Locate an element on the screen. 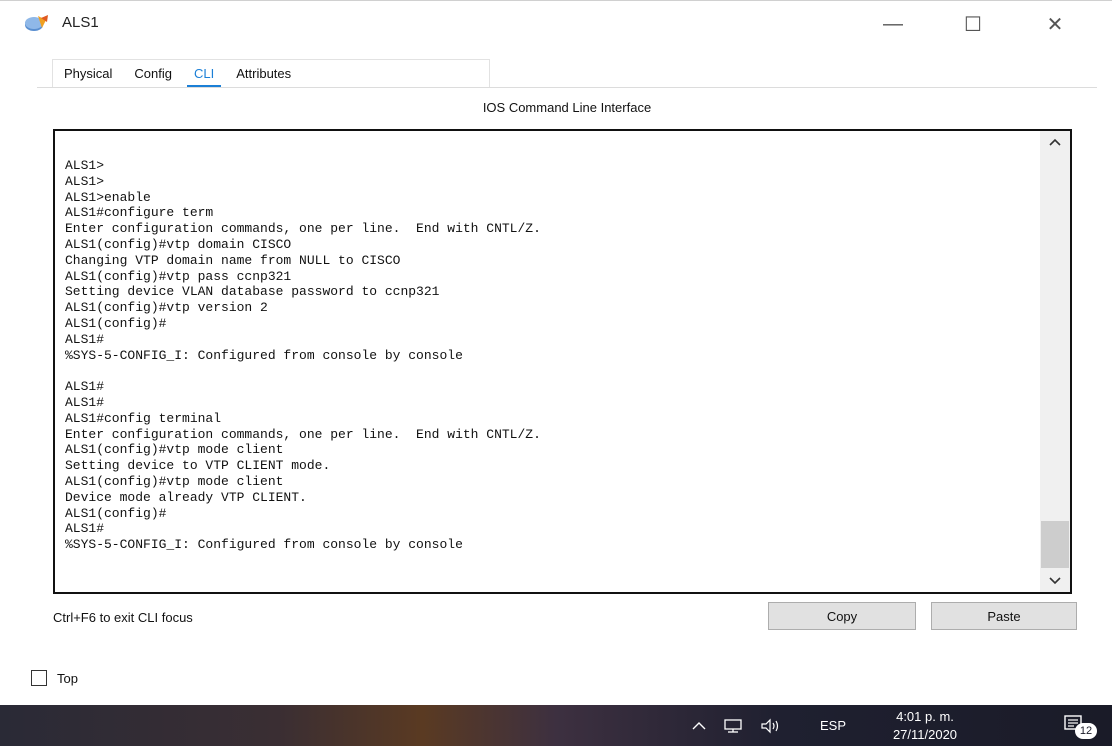 This screenshot has height=746, width=1112. panel-title: IOS Command Line Interface is located at coordinates (567, 107).